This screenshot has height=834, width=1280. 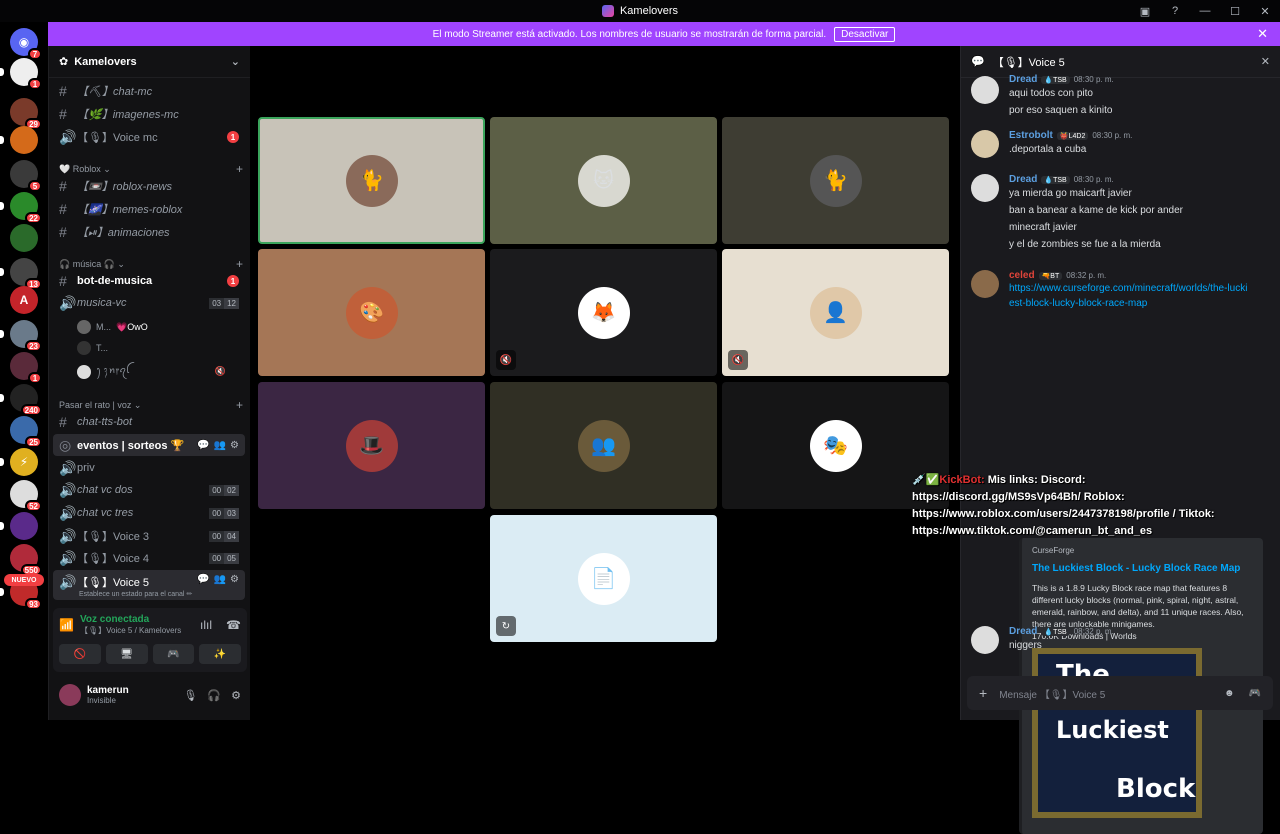 What do you see at coordinates (149, 186) in the screenshot?
I see `channel-roblox-news: # 【📼】roblox-news` at bounding box center [149, 186].